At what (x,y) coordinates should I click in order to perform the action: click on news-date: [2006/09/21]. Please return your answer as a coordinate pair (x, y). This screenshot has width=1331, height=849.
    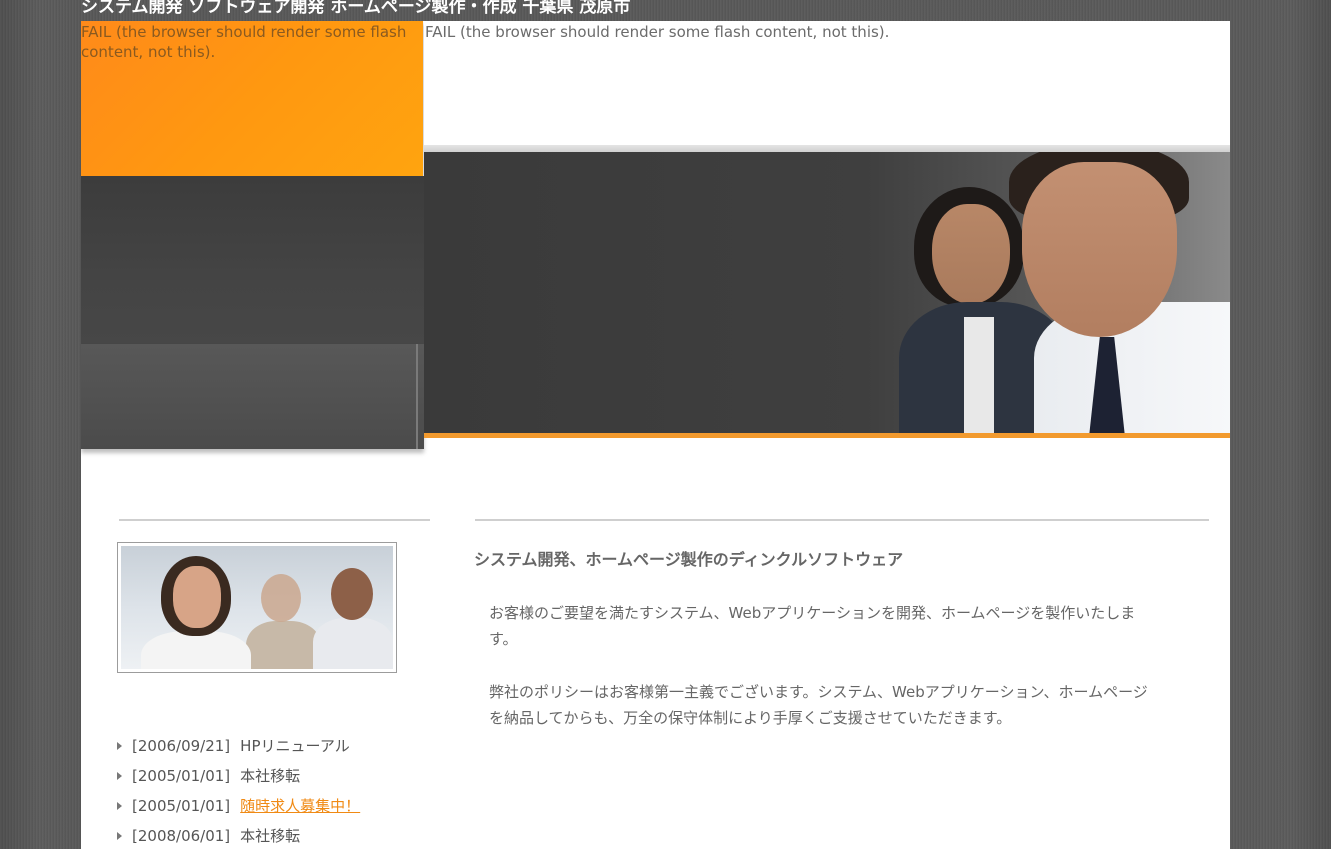
    Looking at the image, I should click on (181, 746).